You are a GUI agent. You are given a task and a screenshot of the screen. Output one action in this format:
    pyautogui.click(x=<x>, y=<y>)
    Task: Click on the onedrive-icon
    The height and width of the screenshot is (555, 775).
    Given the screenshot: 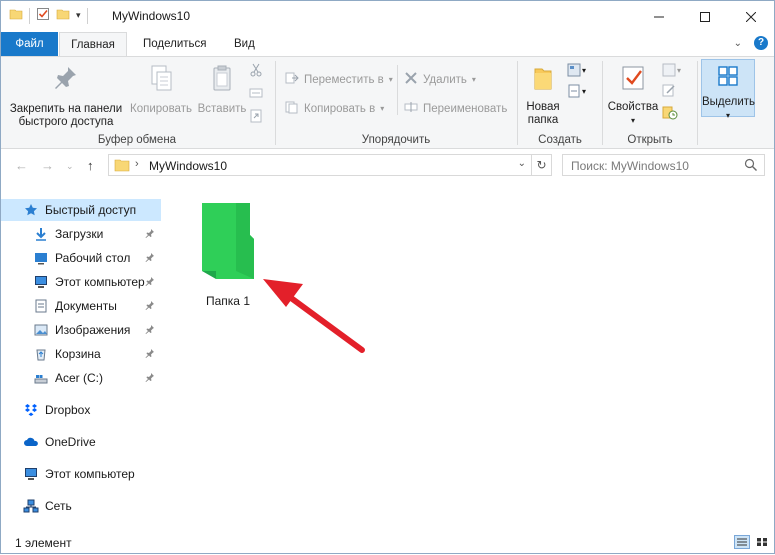 What is the action you would take?
    pyautogui.click(x=31, y=442)
    